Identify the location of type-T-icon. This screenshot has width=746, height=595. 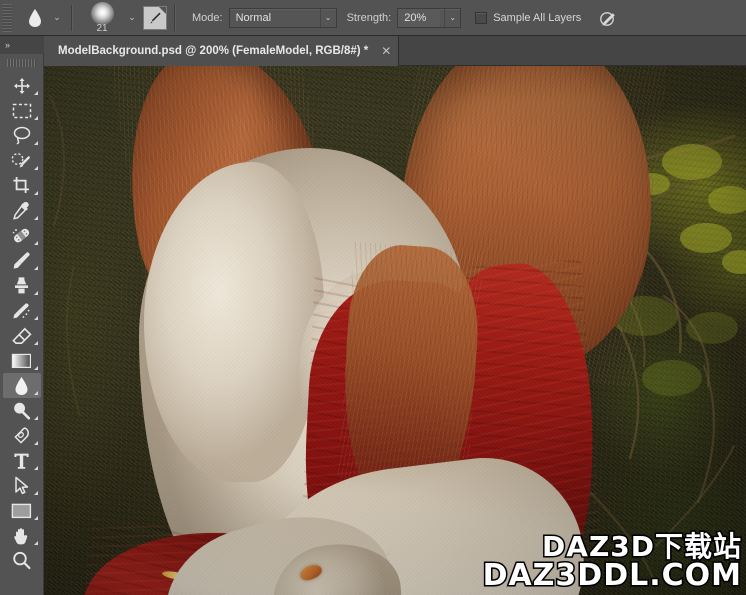
(21, 461).